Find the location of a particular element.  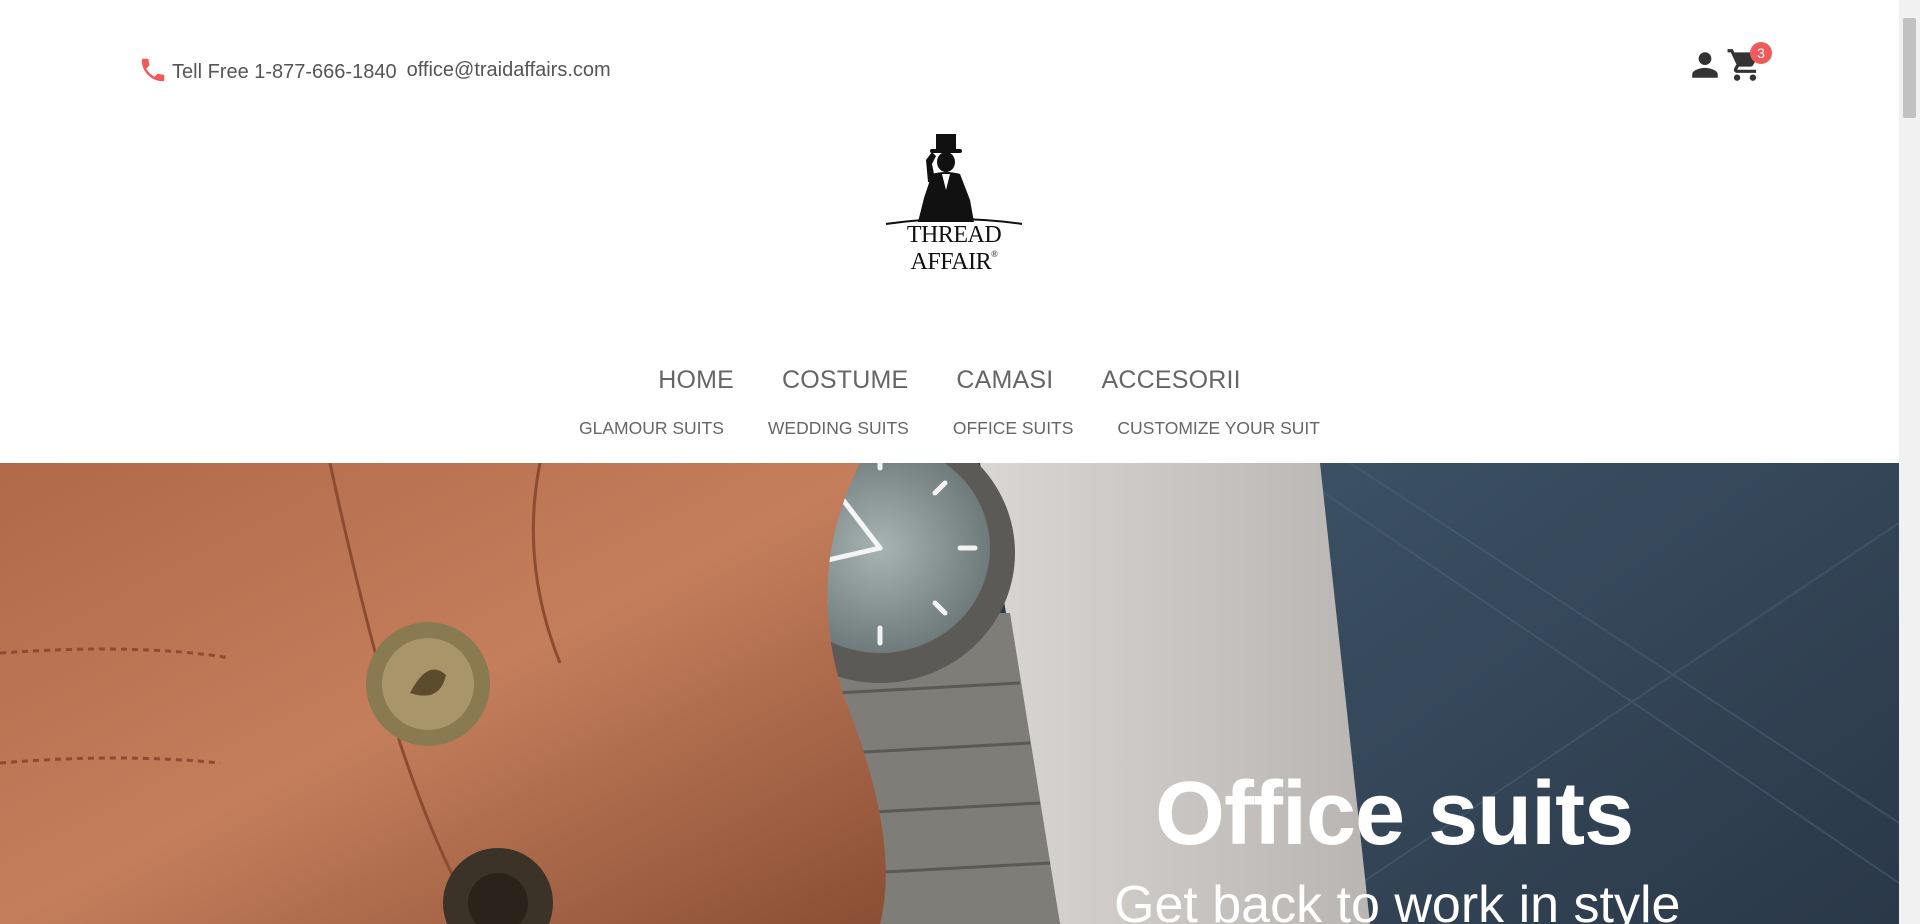

subnav-customize-your-suit: CUSTOMIZE YOUR SUIT is located at coordinates (1218, 428).